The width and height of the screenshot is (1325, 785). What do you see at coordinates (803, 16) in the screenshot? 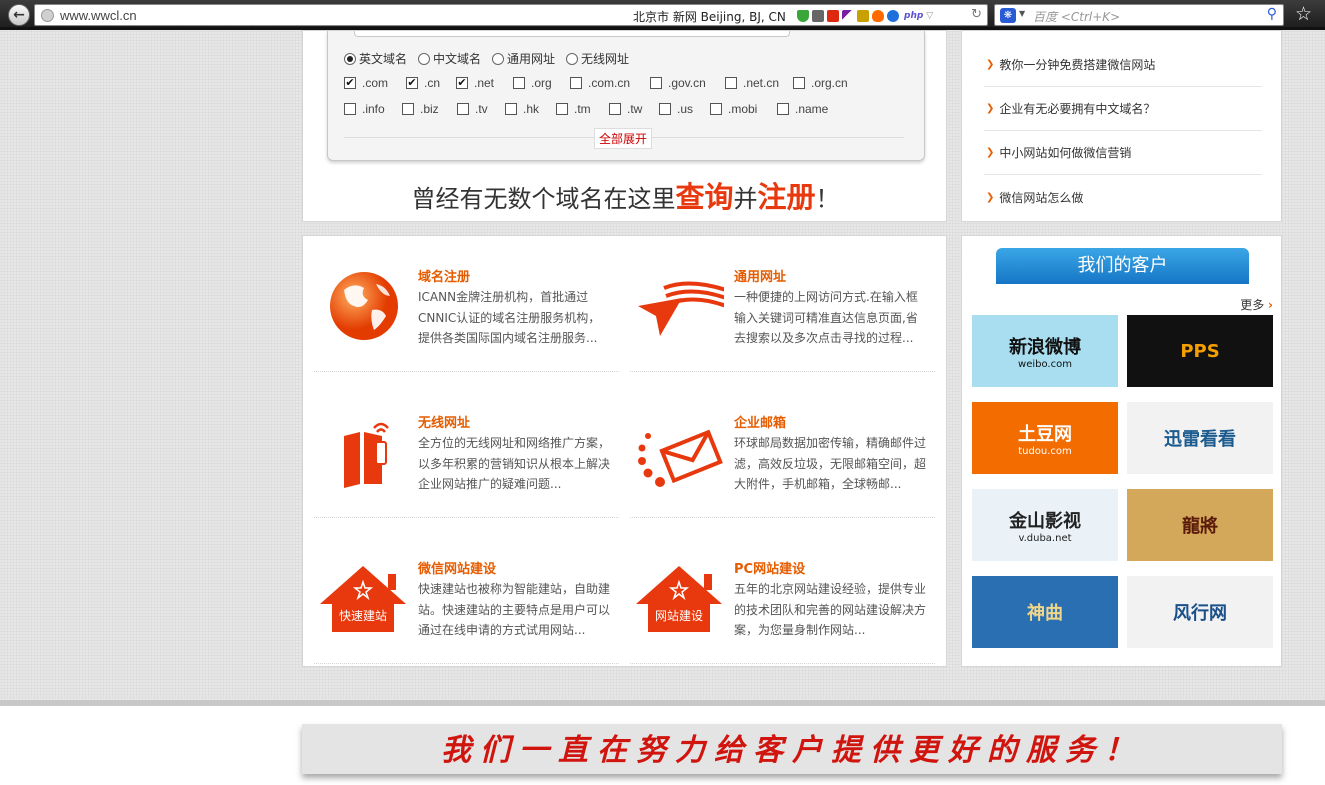
I see `shield-icon` at bounding box center [803, 16].